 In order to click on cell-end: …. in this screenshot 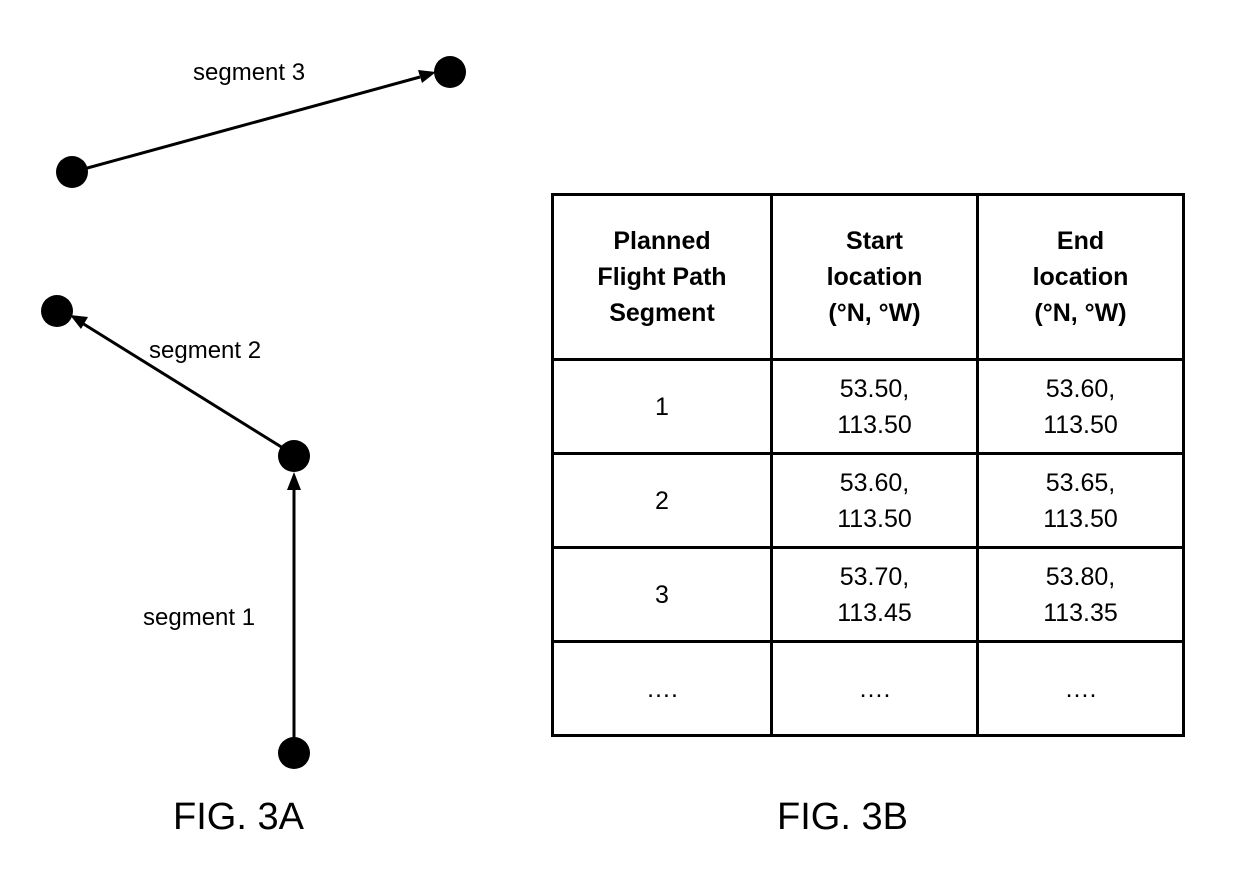, I will do `click(1080, 688)`.